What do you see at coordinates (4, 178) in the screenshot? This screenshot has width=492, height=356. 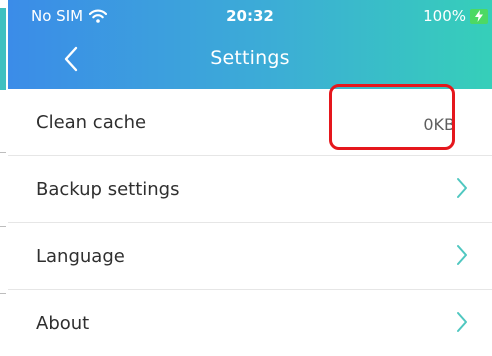 I see `page-edge` at bounding box center [4, 178].